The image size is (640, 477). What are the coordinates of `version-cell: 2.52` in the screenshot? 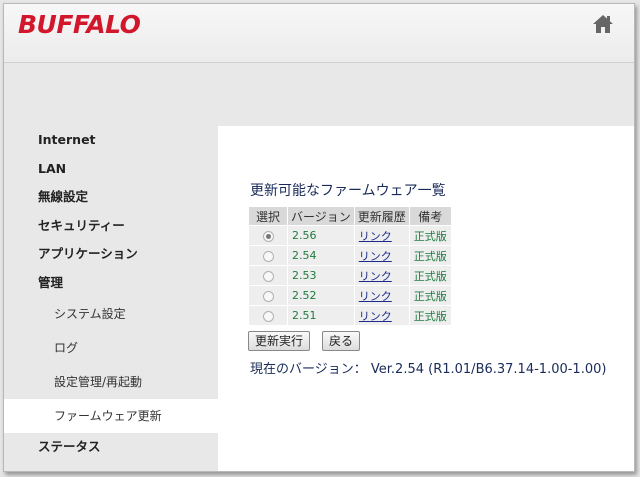 It's located at (321, 295).